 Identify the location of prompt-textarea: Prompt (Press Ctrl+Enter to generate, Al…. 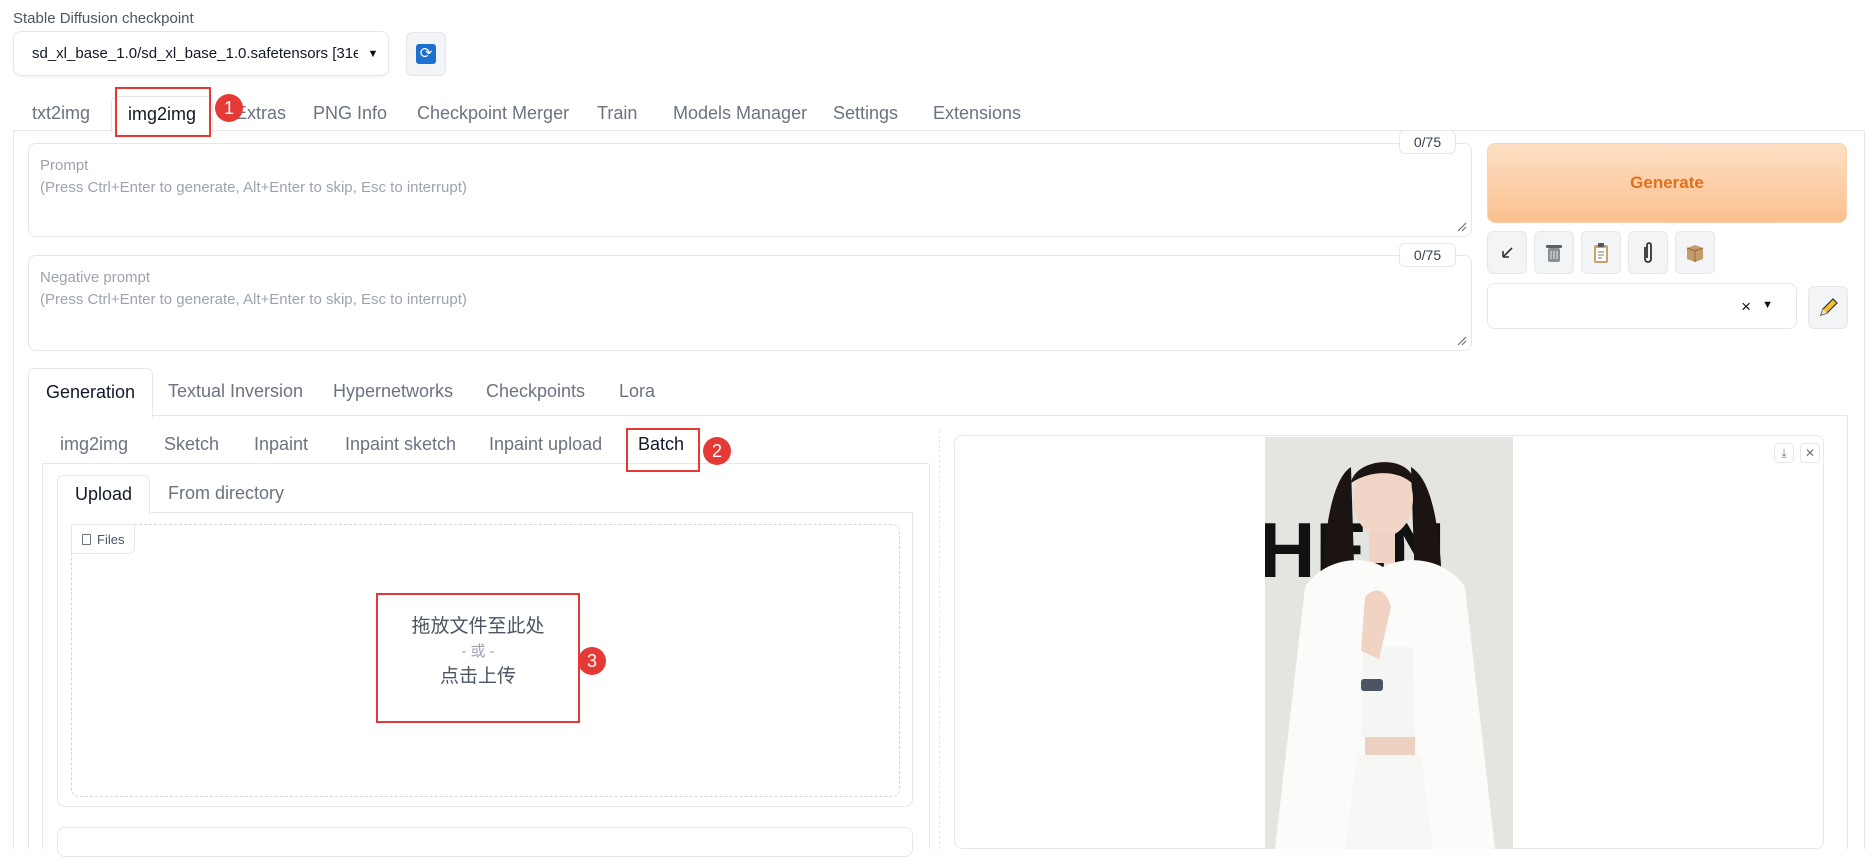
(750, 190).